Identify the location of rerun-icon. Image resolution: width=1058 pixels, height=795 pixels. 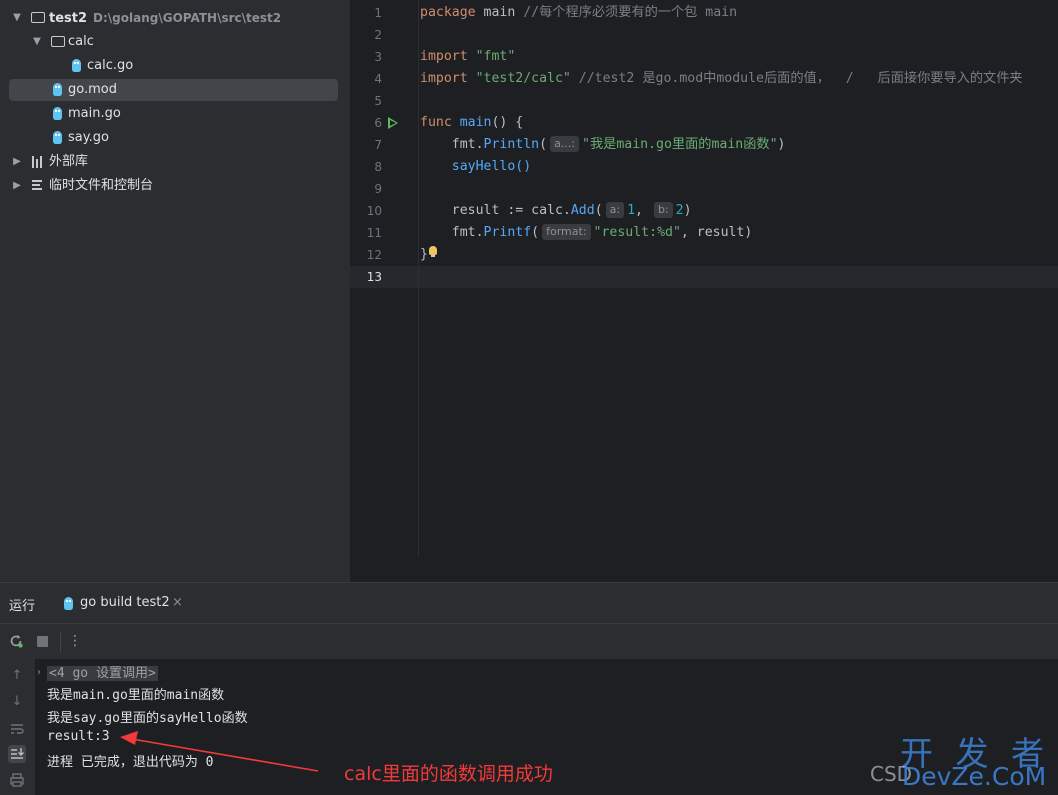
(16, 641).